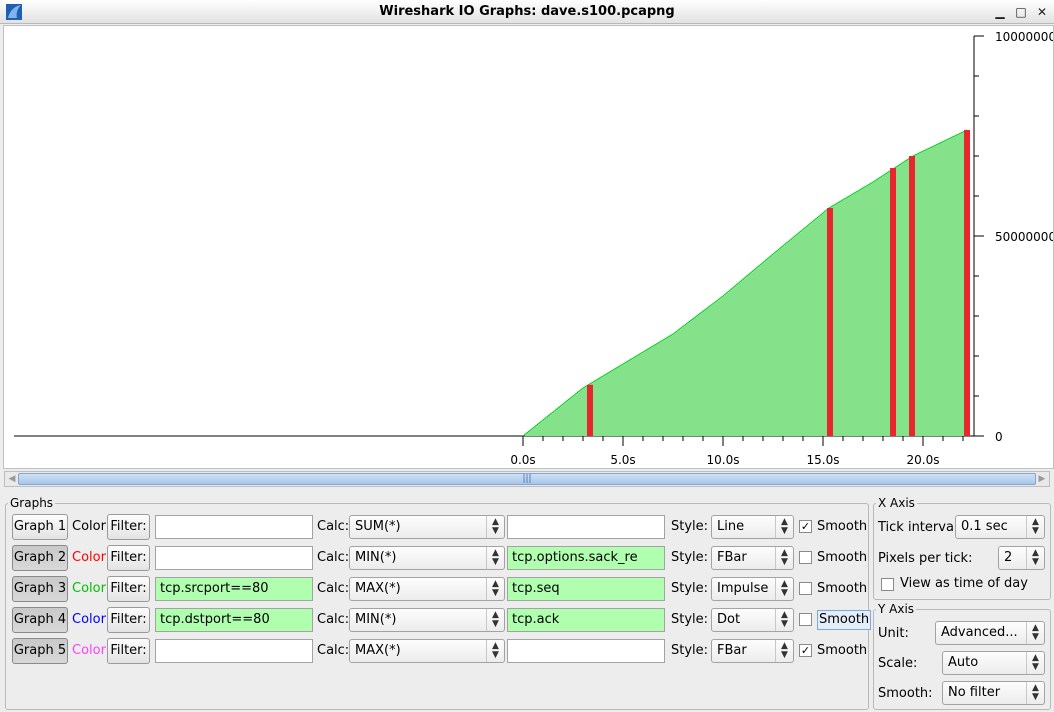  Describe the element at coordinates (743, 588) in the screenshot. I see `style-value: Impulse` at that location.